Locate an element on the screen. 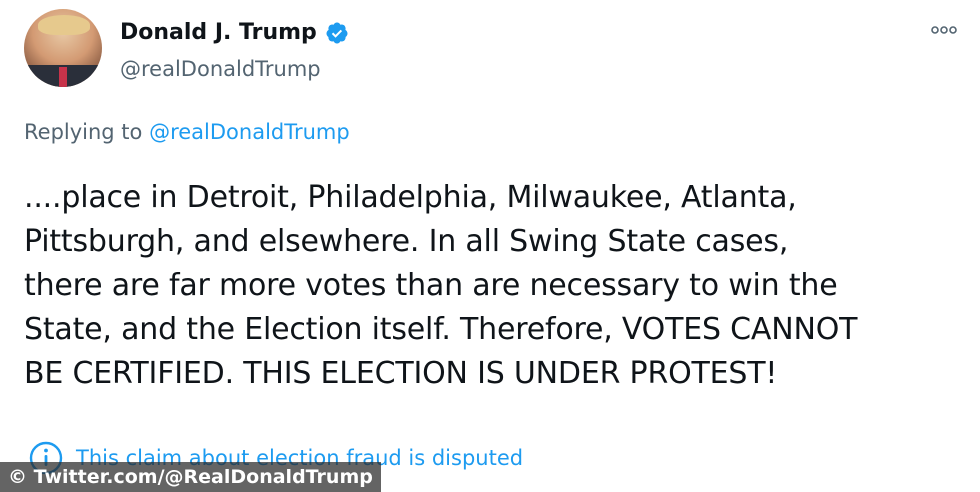  avatar-tie is located at coordinates (63, 77).